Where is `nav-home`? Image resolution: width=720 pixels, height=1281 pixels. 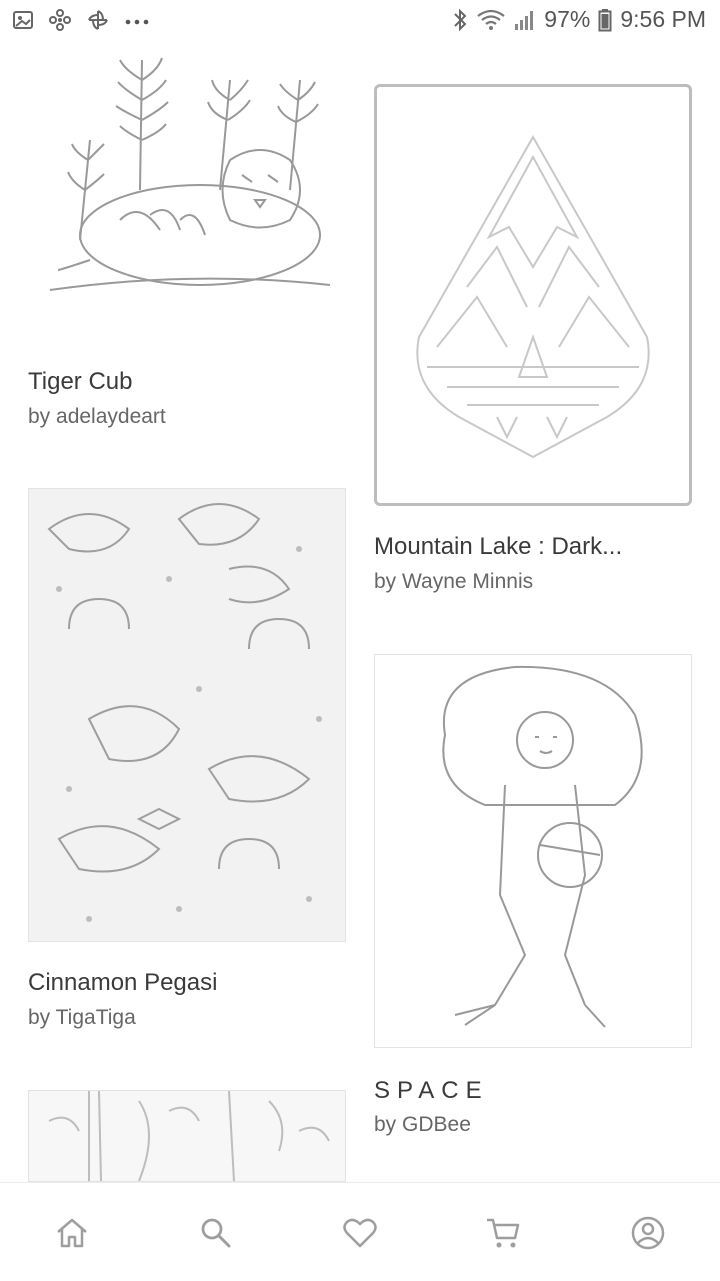
nav-home is located at coordinates (72, 1233).